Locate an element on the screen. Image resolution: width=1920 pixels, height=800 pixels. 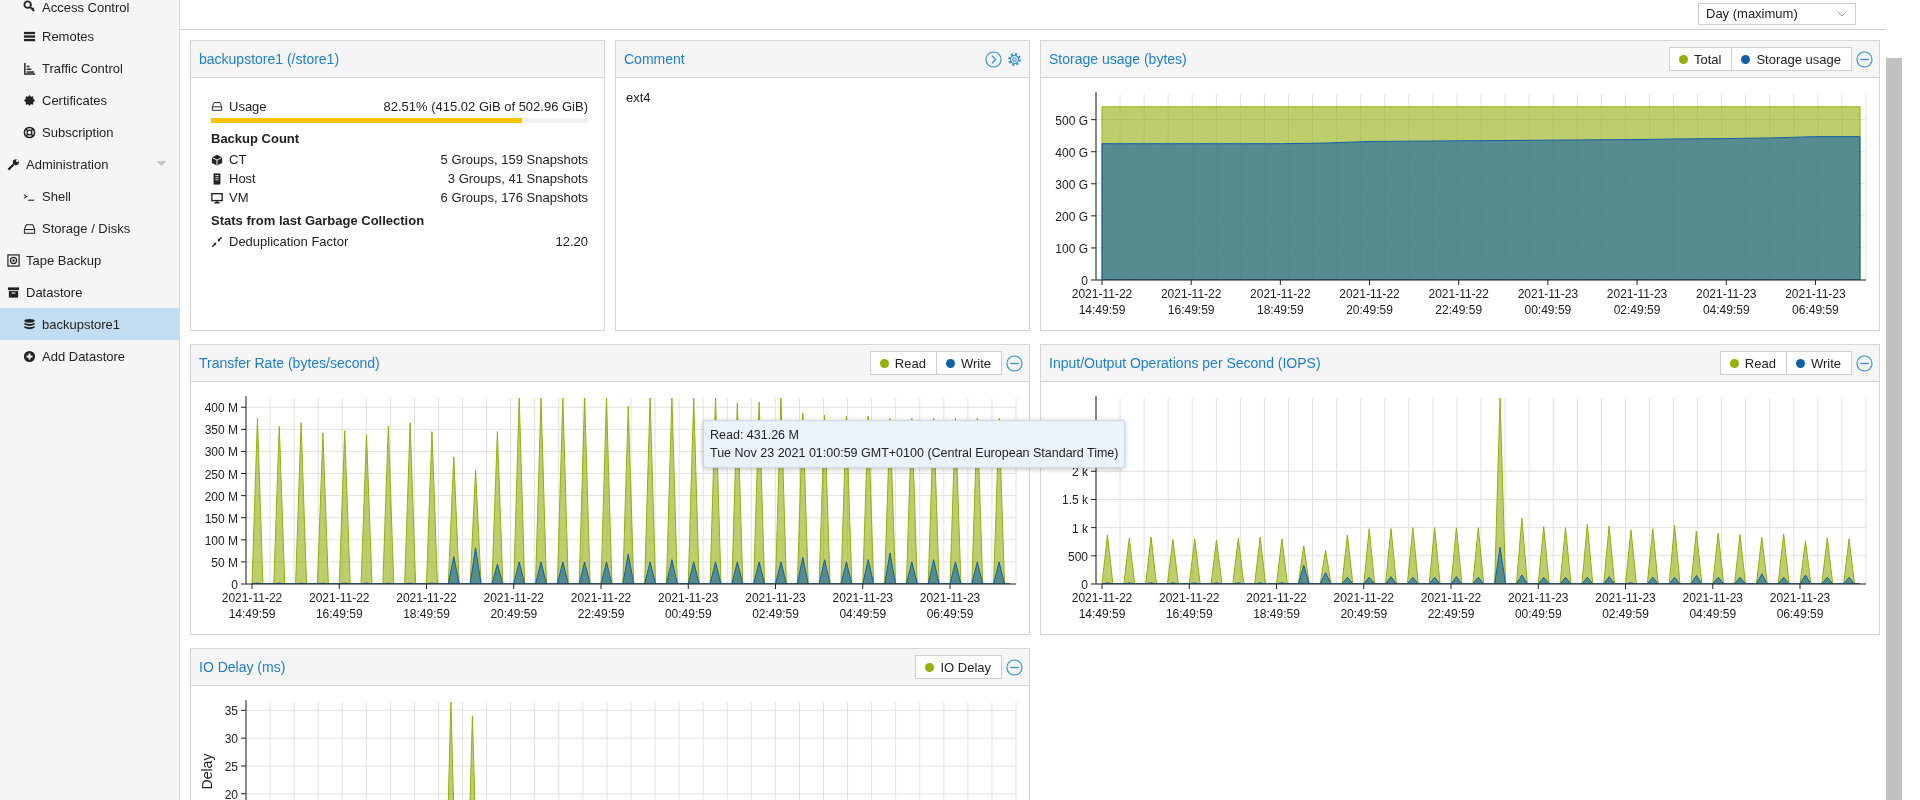
y-tick-label: 100 G is located at coordinates (1071, 248).